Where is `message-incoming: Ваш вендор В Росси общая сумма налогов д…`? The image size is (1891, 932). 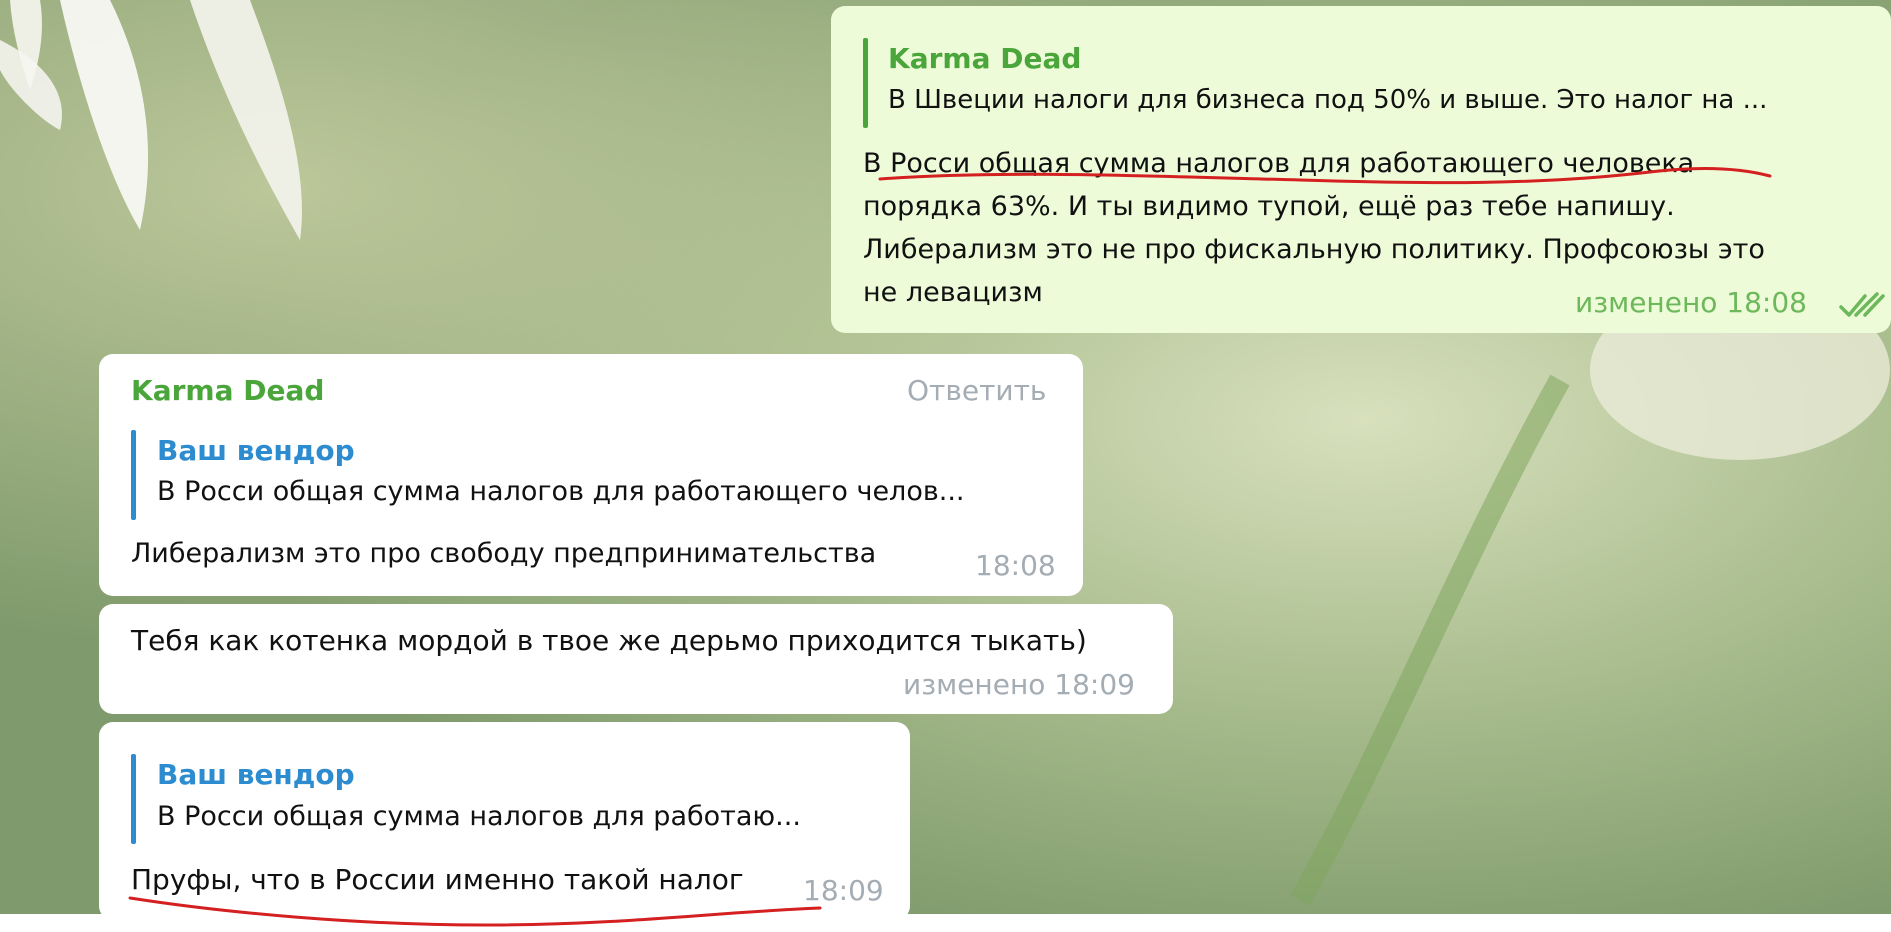
message-incoming: Ваш вендор В Росси общая сумма налогов д… is located at coordinates (504, 821).